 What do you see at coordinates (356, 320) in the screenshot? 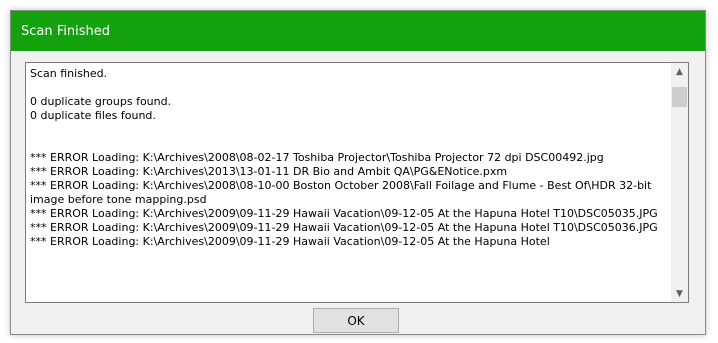
I see `ok-button: OK` at bounding box center [356, 320].